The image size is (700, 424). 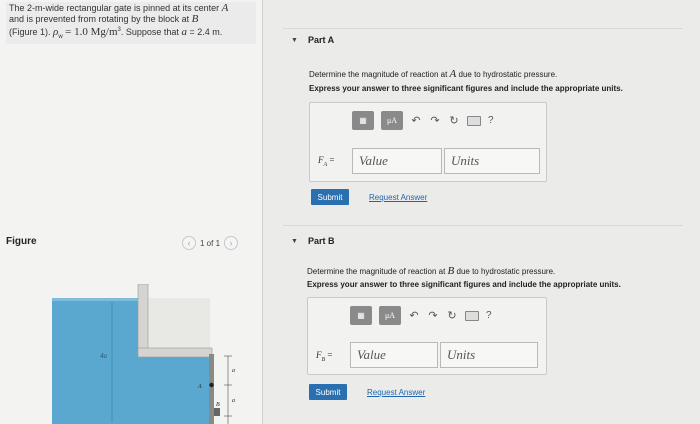 I want to click on part-a-answer-box: ▦ μA ↶ ↷ ↻ ? FA = Value Units, so click(x=428, y=142).